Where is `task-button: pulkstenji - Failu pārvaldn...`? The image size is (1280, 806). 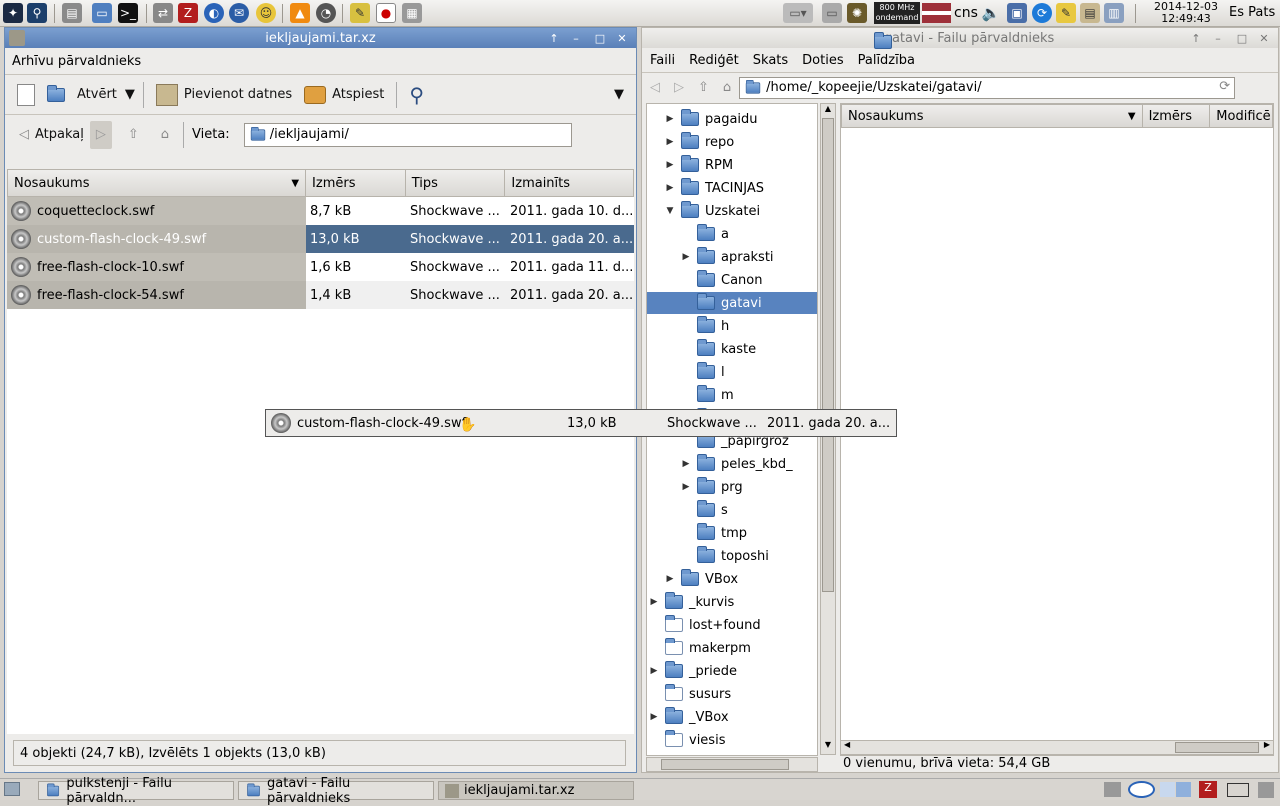
task-button: pulkstenji - Failu pārvaldn... is located at coordinates (136, 791).